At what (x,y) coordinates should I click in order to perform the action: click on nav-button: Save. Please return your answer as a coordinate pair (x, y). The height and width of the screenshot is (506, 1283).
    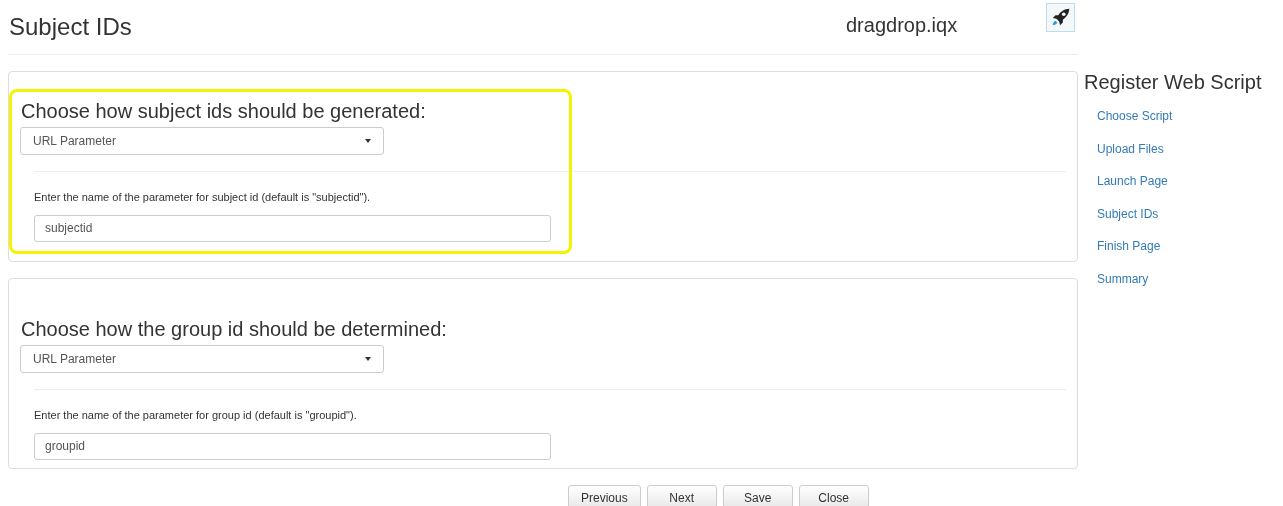
    Looking at the image, I should click on (757, 495).